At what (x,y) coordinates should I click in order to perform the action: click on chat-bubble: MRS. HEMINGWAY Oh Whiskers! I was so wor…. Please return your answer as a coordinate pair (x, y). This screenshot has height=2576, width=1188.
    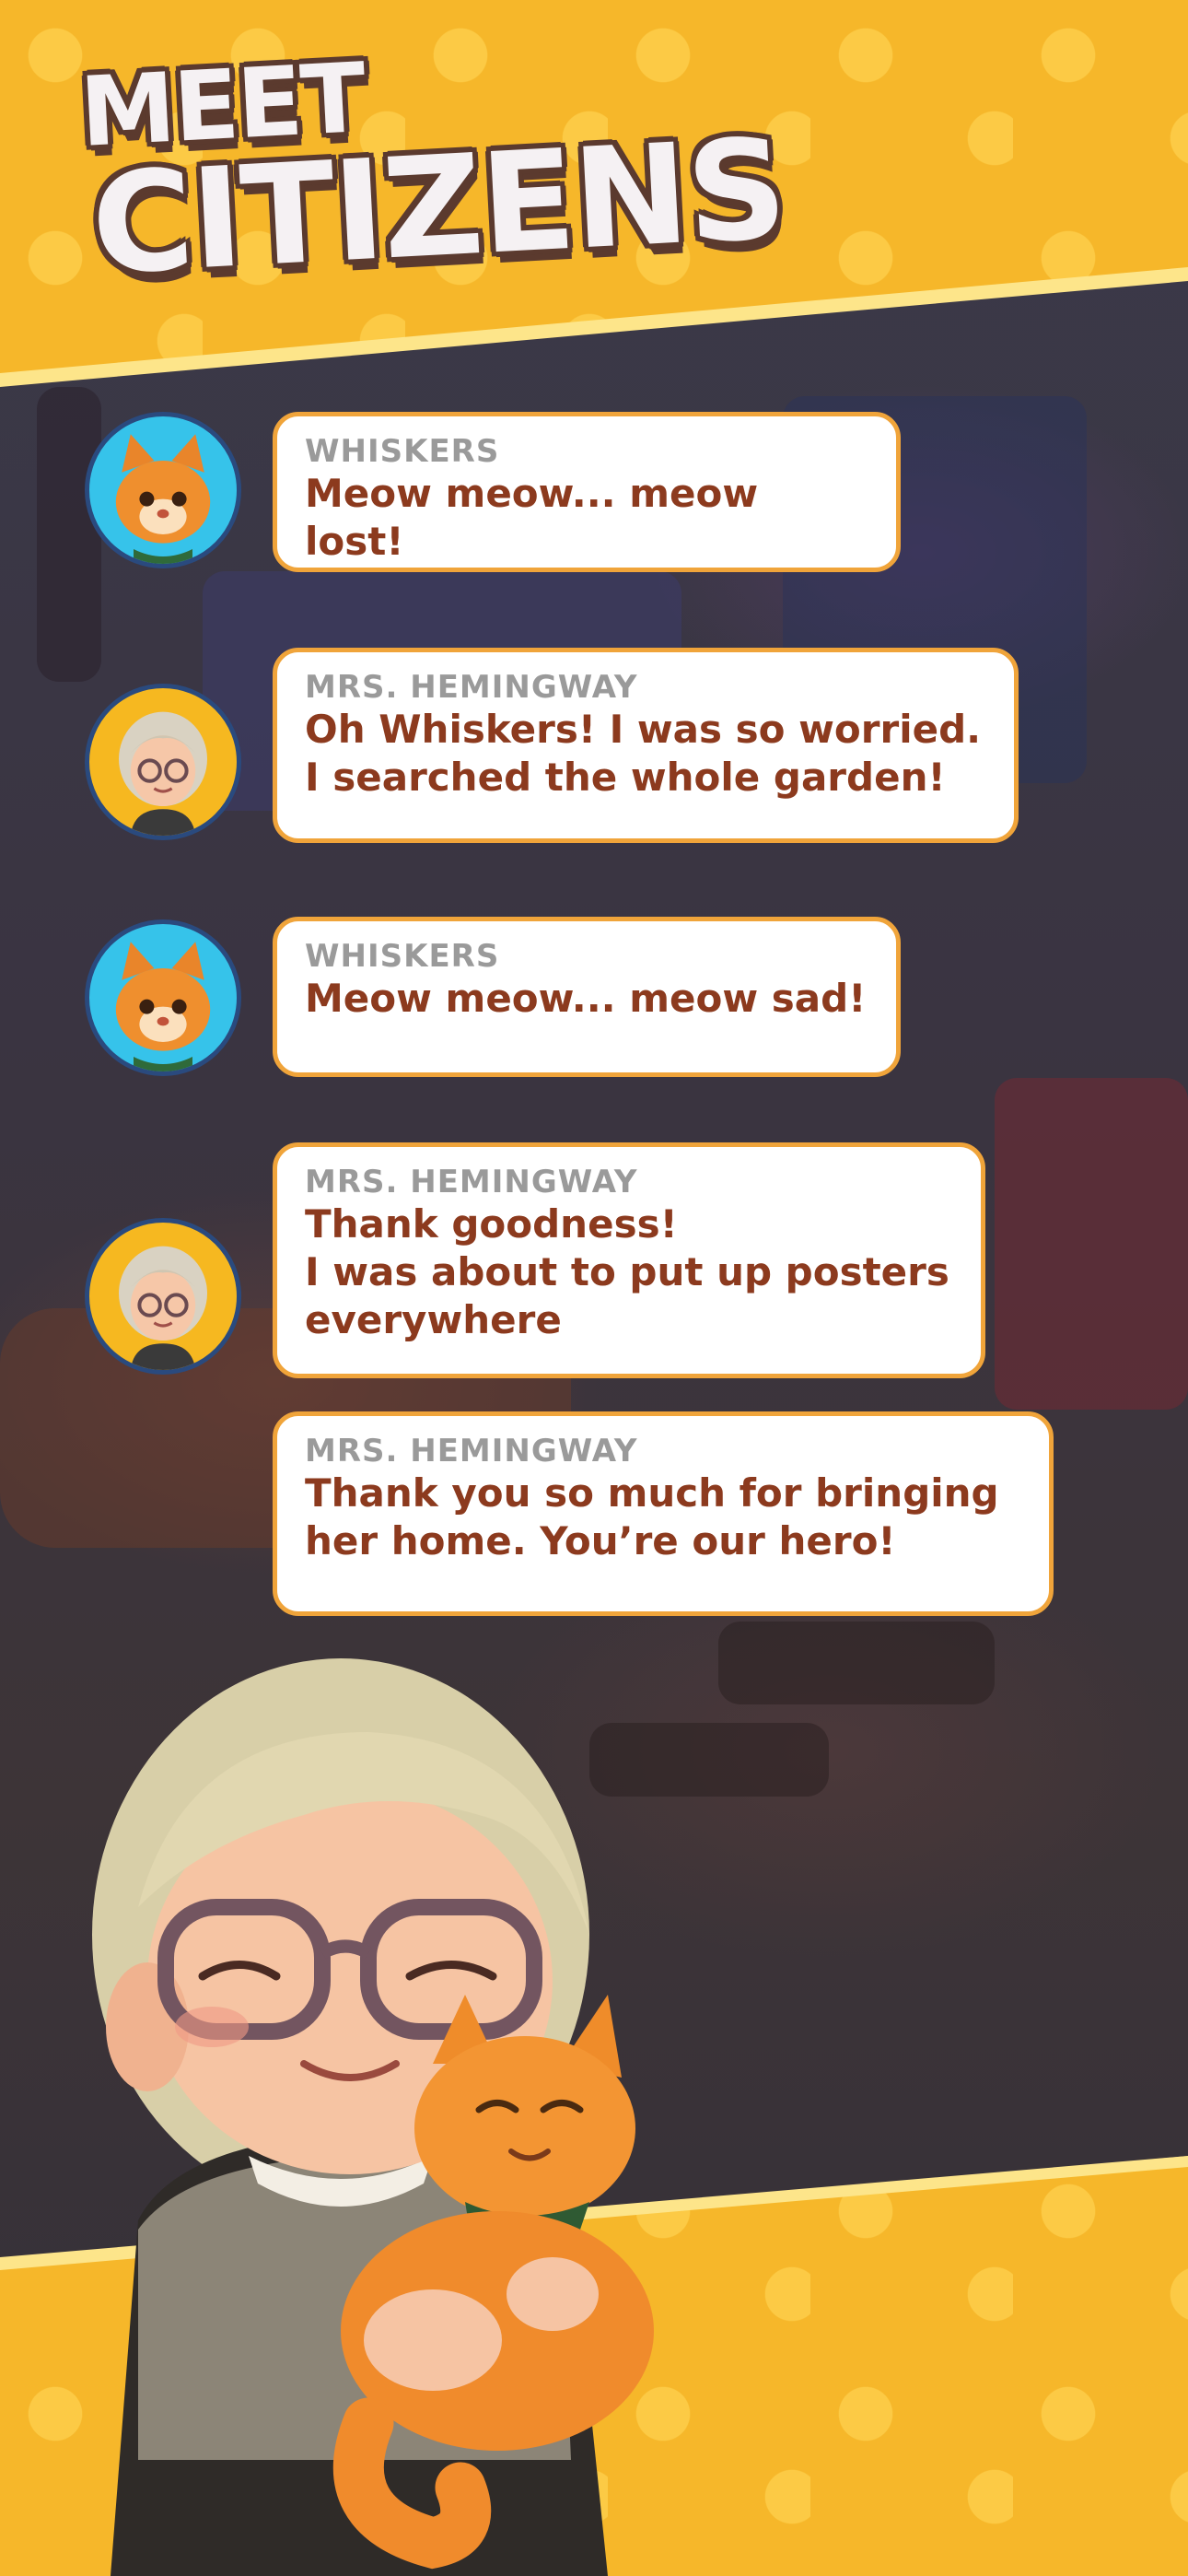
    Looking at the image, I should click on (646, 745).